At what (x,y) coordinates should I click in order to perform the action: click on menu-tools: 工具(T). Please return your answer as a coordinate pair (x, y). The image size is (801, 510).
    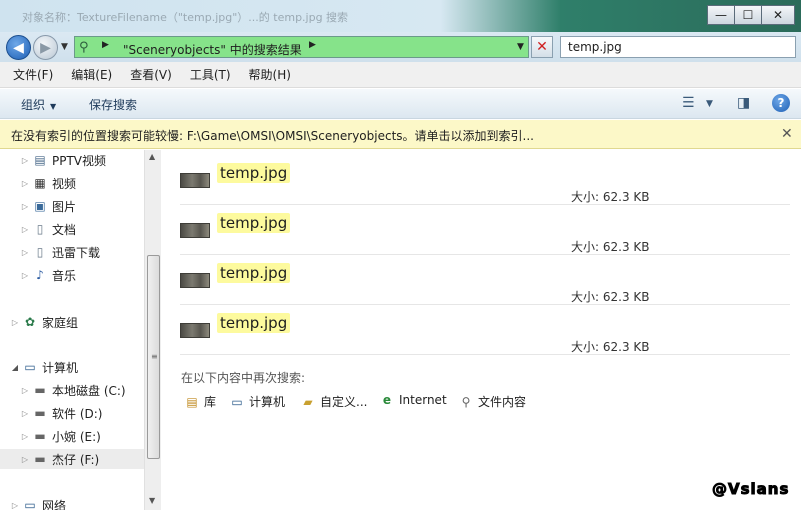
    Looking at the image, I should click on (210, 74).